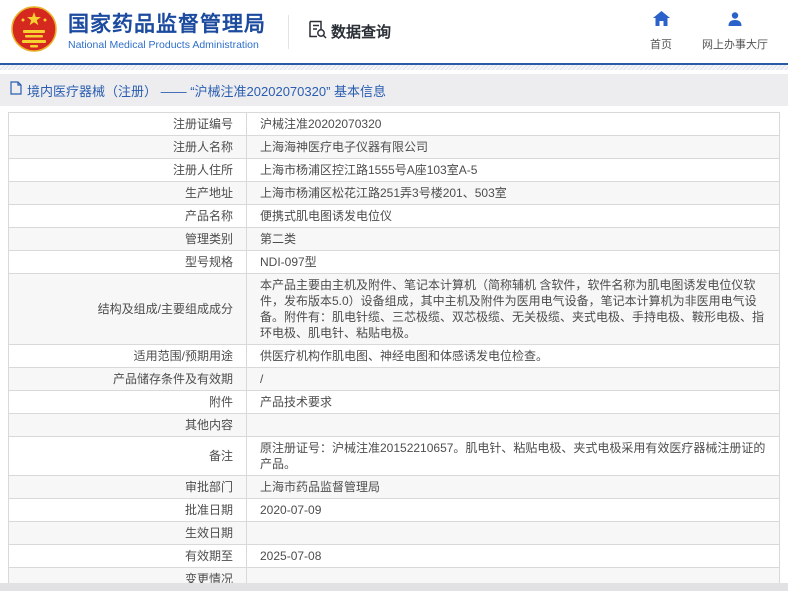 This screenshot has height=591, width=788. What do you see at coordinates (127, 356) in the screenshot?
I see `row-label: 适用范围/预期用途` at bounding box center [127, 356].